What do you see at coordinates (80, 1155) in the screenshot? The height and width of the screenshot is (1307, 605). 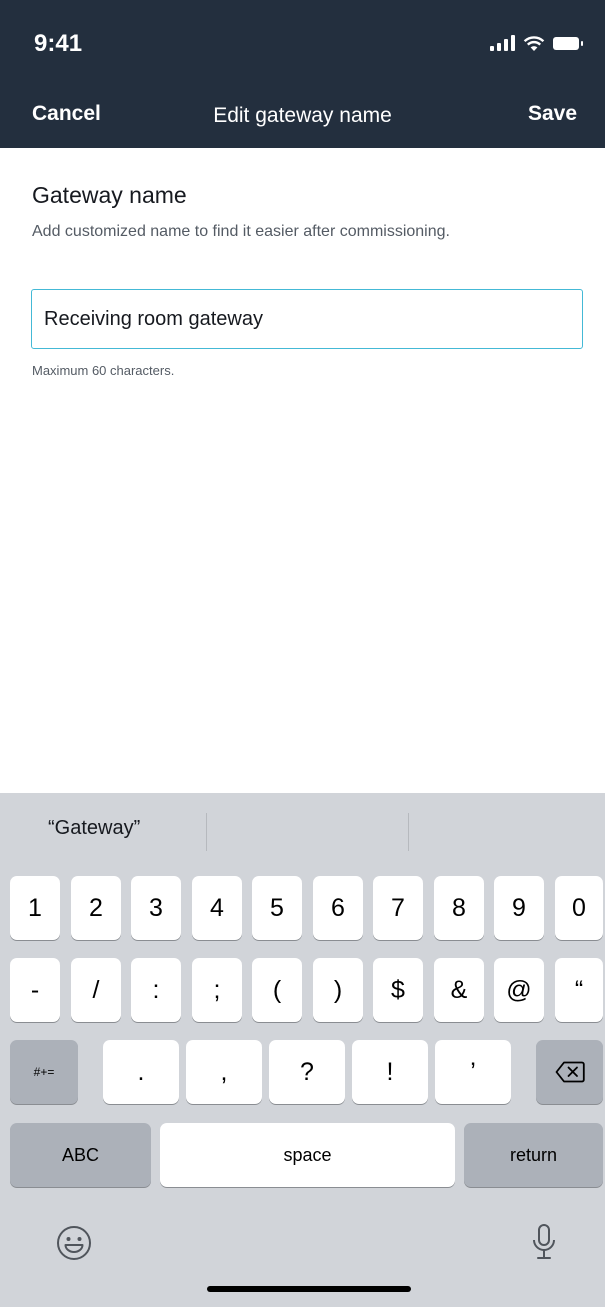 I see `abc-key: ABC` at bounding box center [80, 1155].